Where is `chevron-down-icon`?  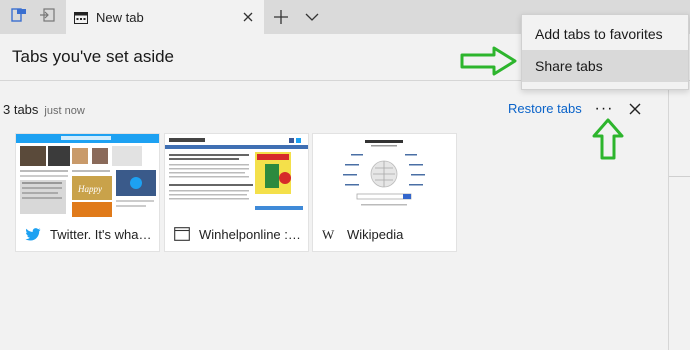
chevron-down-icon is located at coordinates (312, 17).